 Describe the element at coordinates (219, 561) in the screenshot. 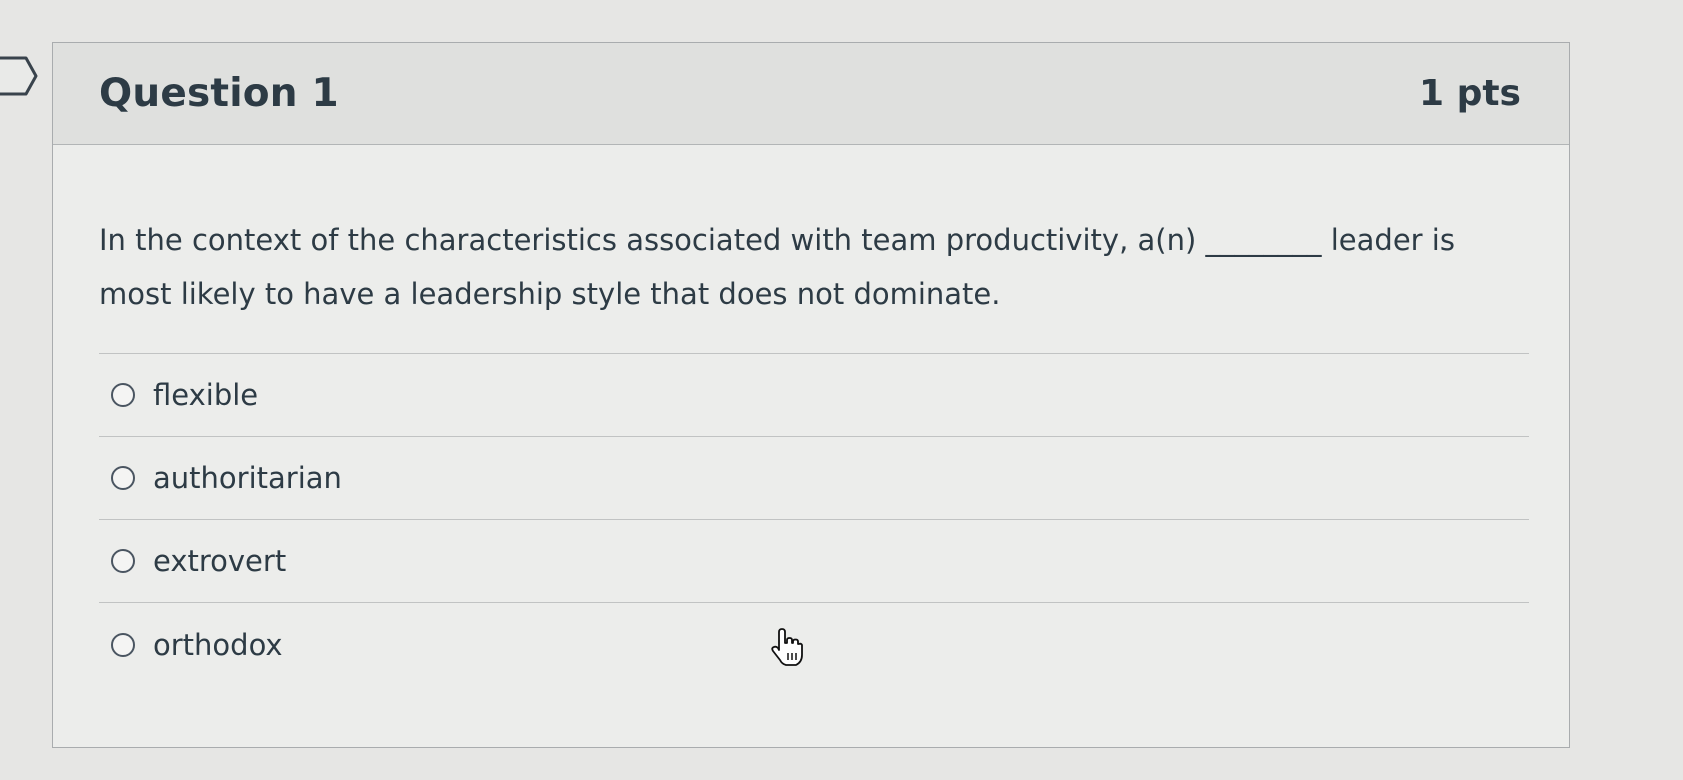

I see `answer-label: extrovert` at that location.